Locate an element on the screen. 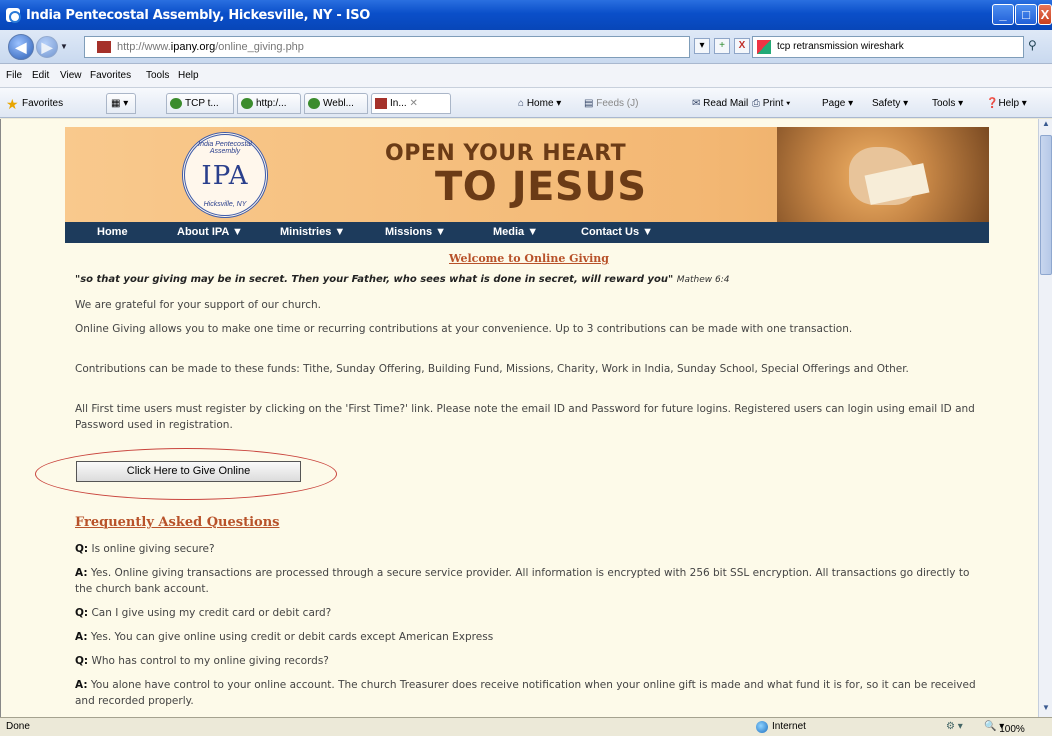 This screenshot has width=1052, height=736. scroll-thumb is located at coordinates (1046, 205).